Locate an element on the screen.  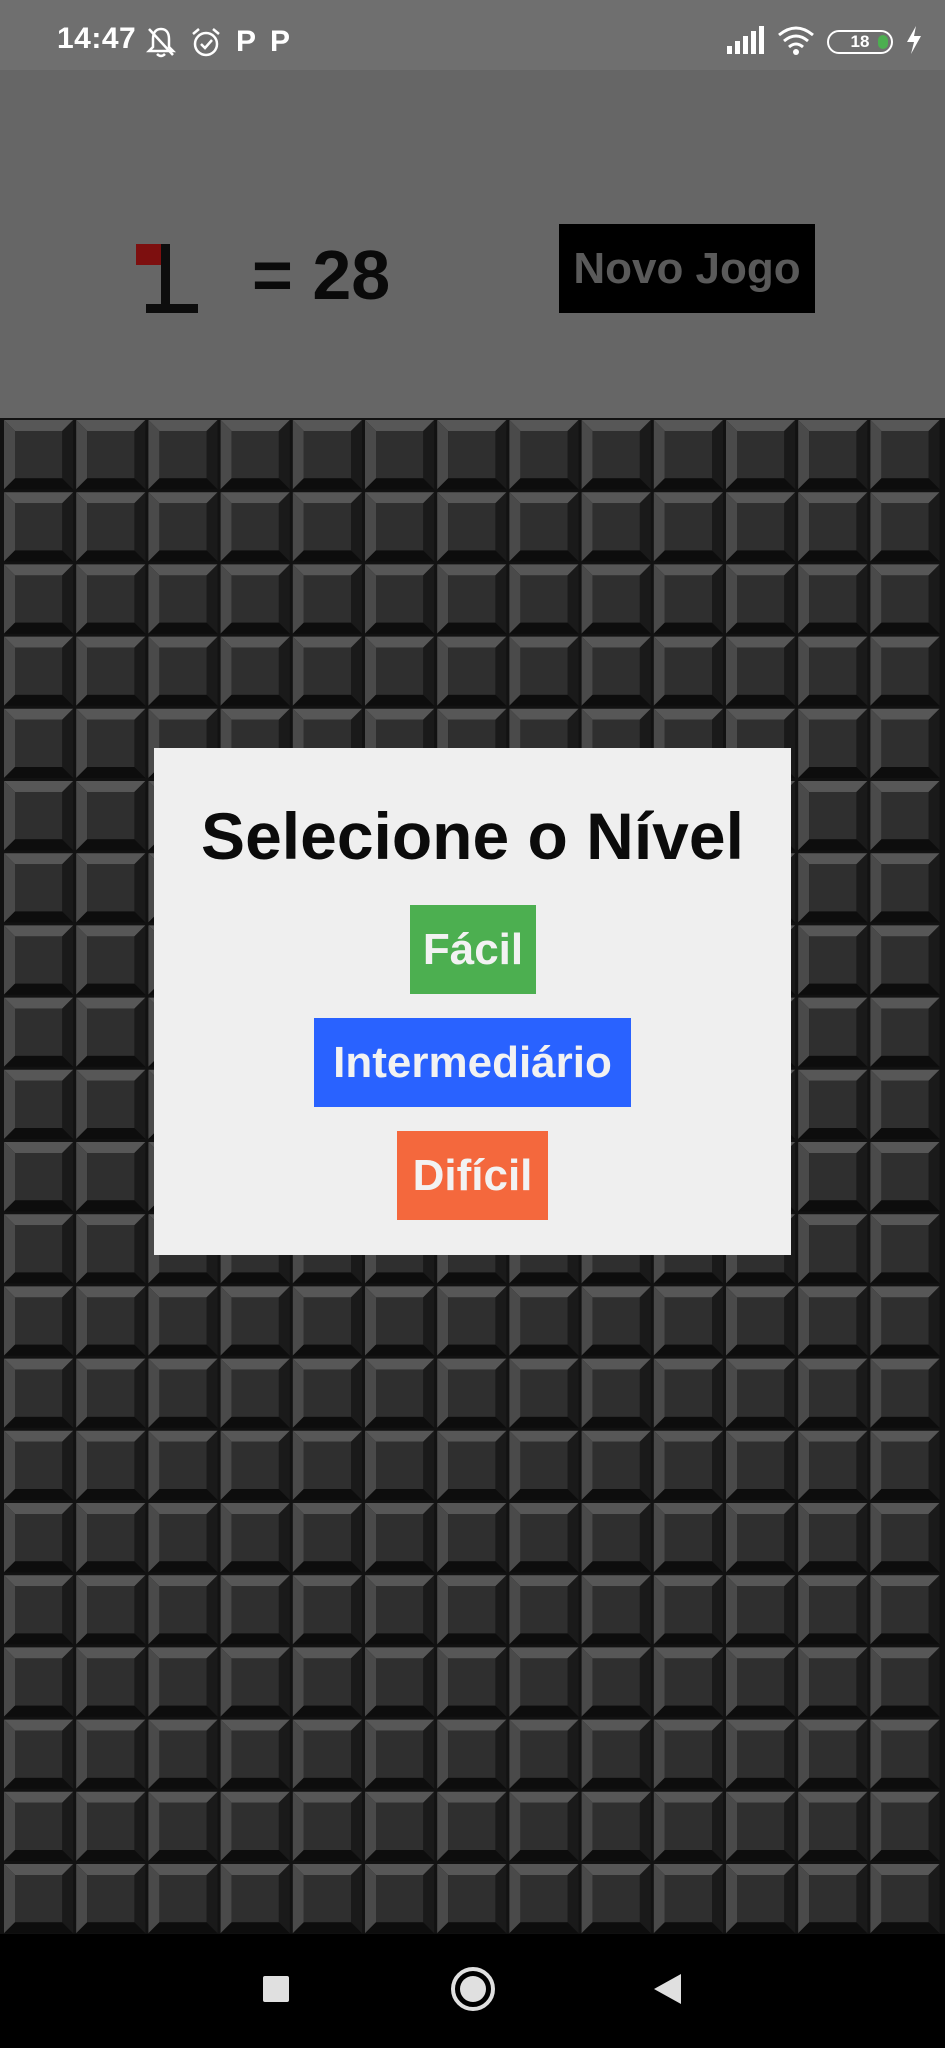
easy-level-button: Fácil is located at coordinates (473, 949).